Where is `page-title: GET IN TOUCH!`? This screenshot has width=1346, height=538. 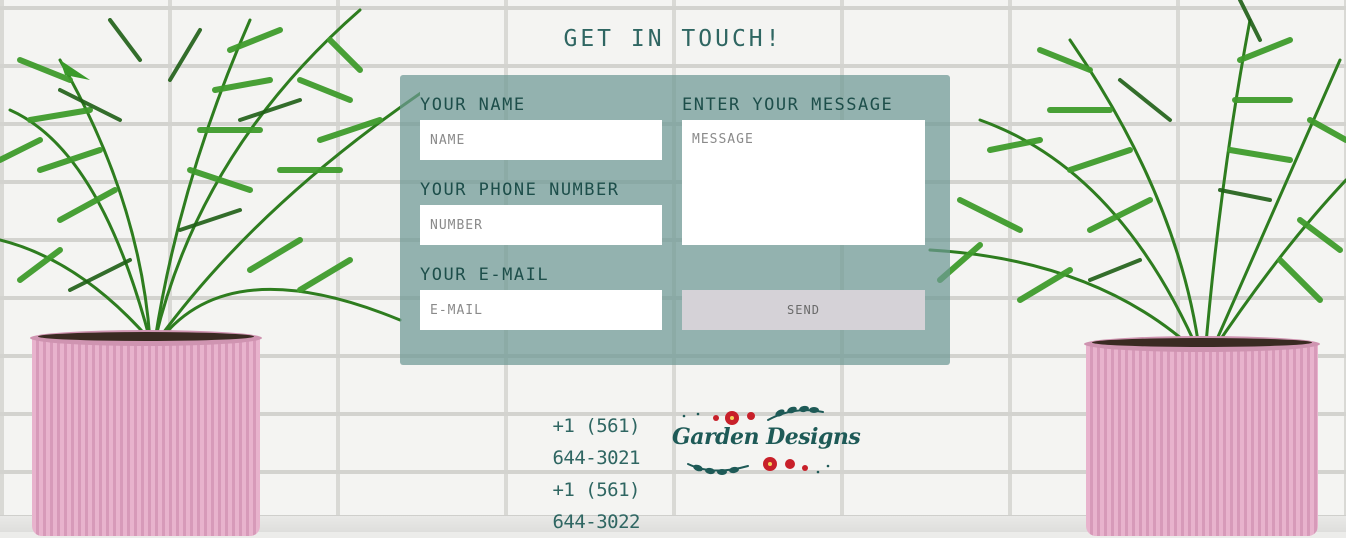
page-title: GET IN TOUCH! is located at coordinates (673, 39).